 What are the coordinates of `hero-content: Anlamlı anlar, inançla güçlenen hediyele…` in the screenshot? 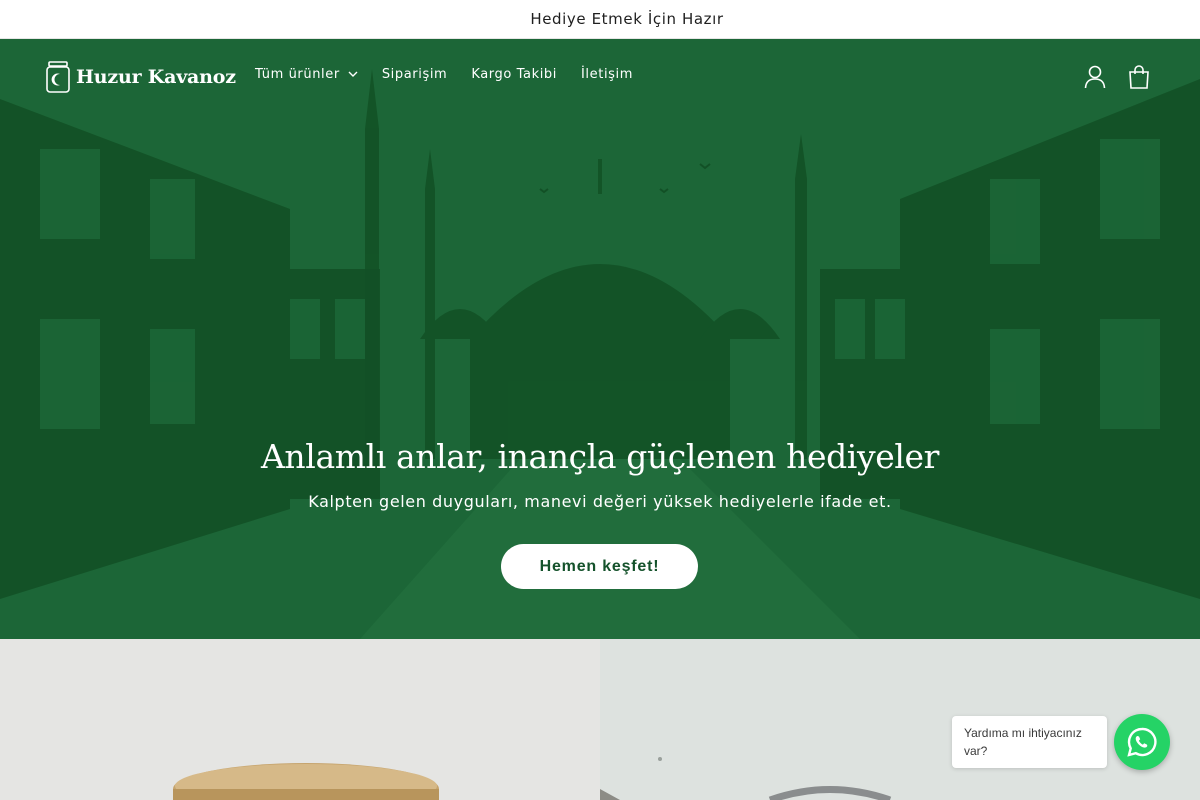 It's located at (600, 474).